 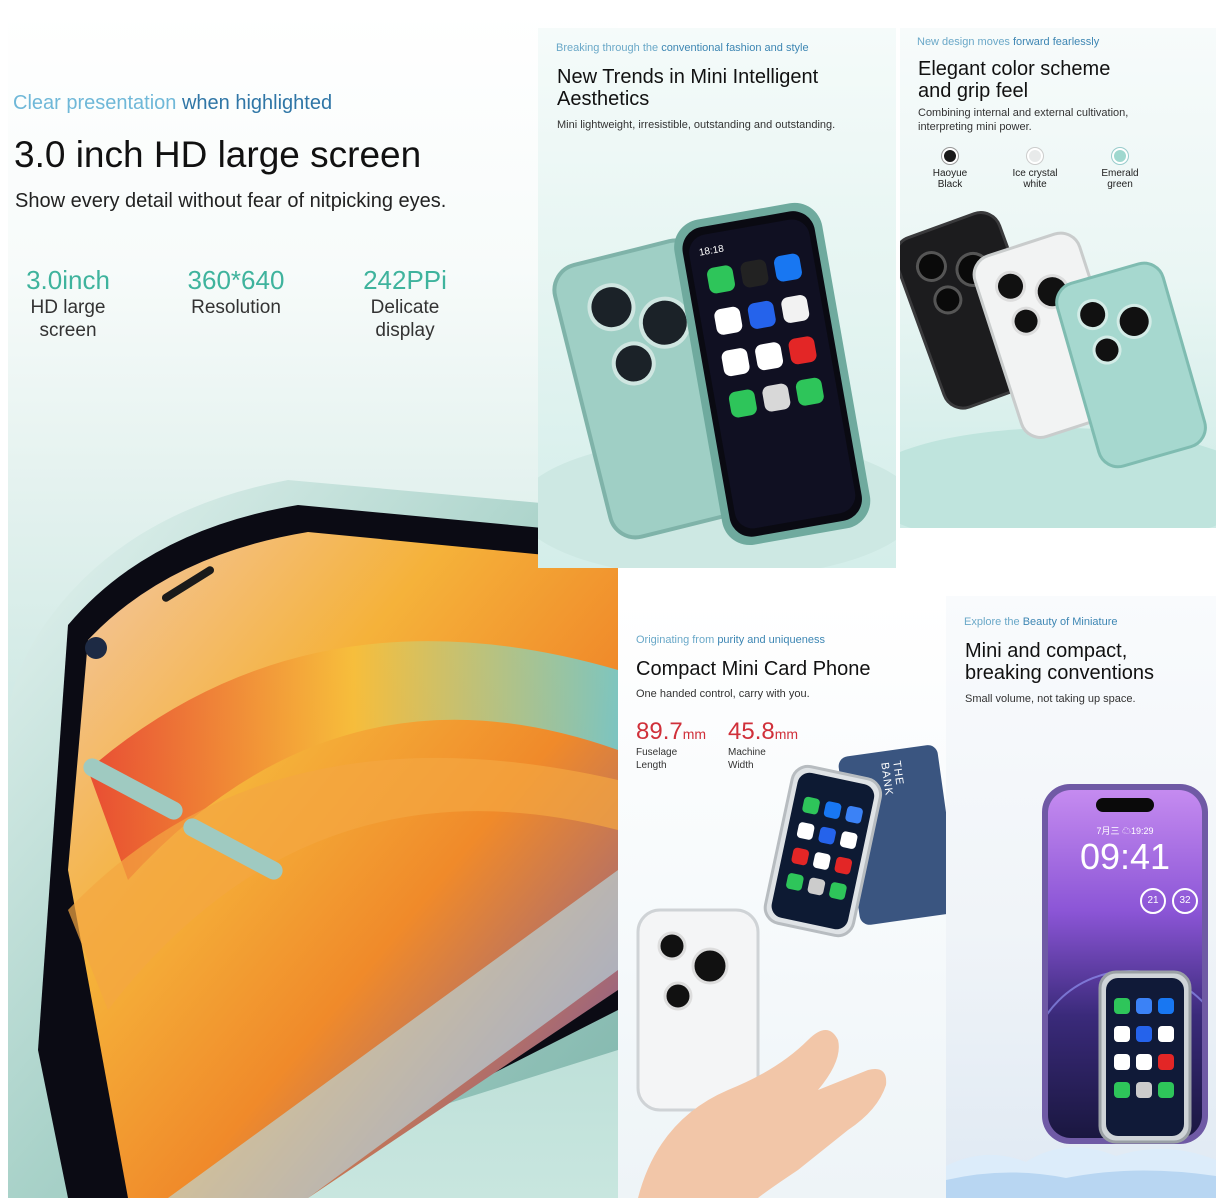 I want to click on widget-ring: 21, so click(x=1153, y=901).